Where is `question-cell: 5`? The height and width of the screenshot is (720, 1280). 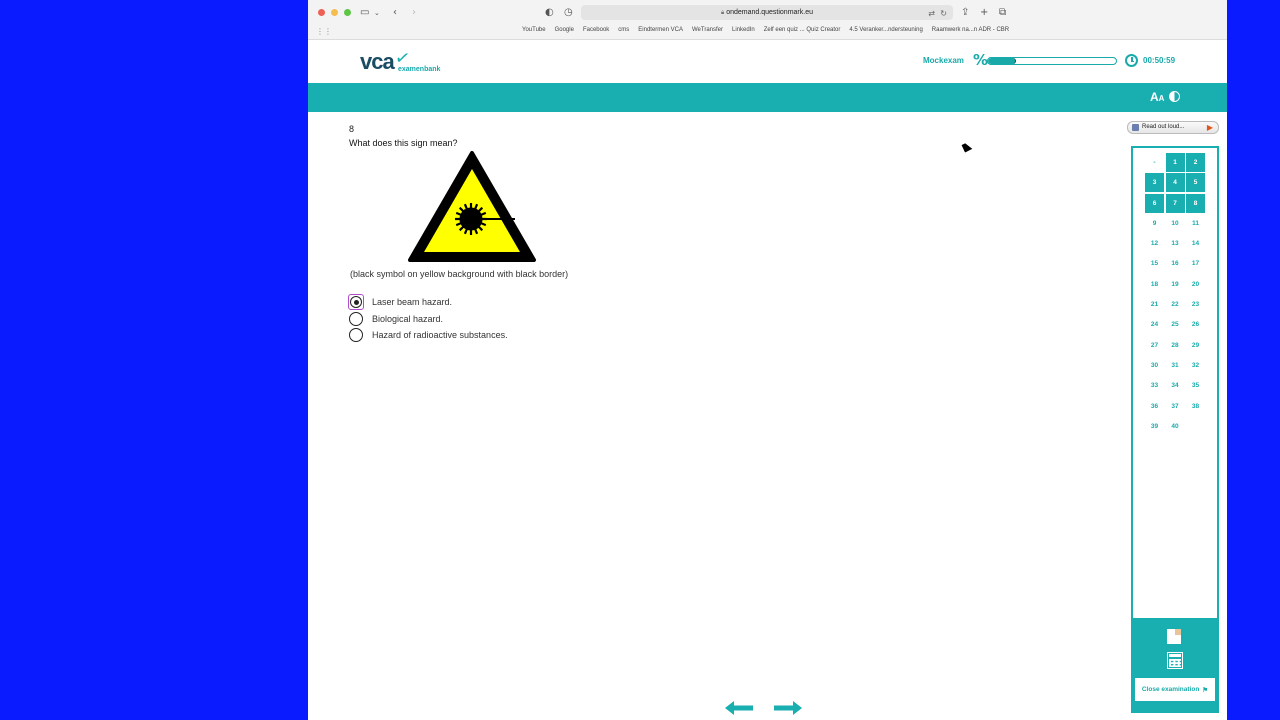
question-cell: 5 is located at coordinates (1195, 183).